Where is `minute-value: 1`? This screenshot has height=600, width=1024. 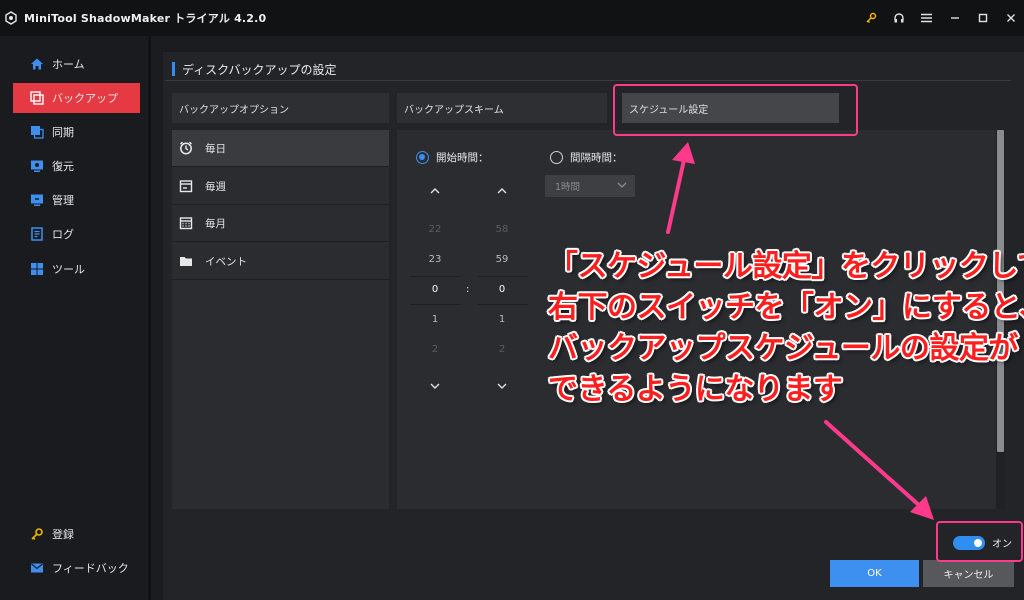 minute-value: 1 is located at coordinates (502, 319).